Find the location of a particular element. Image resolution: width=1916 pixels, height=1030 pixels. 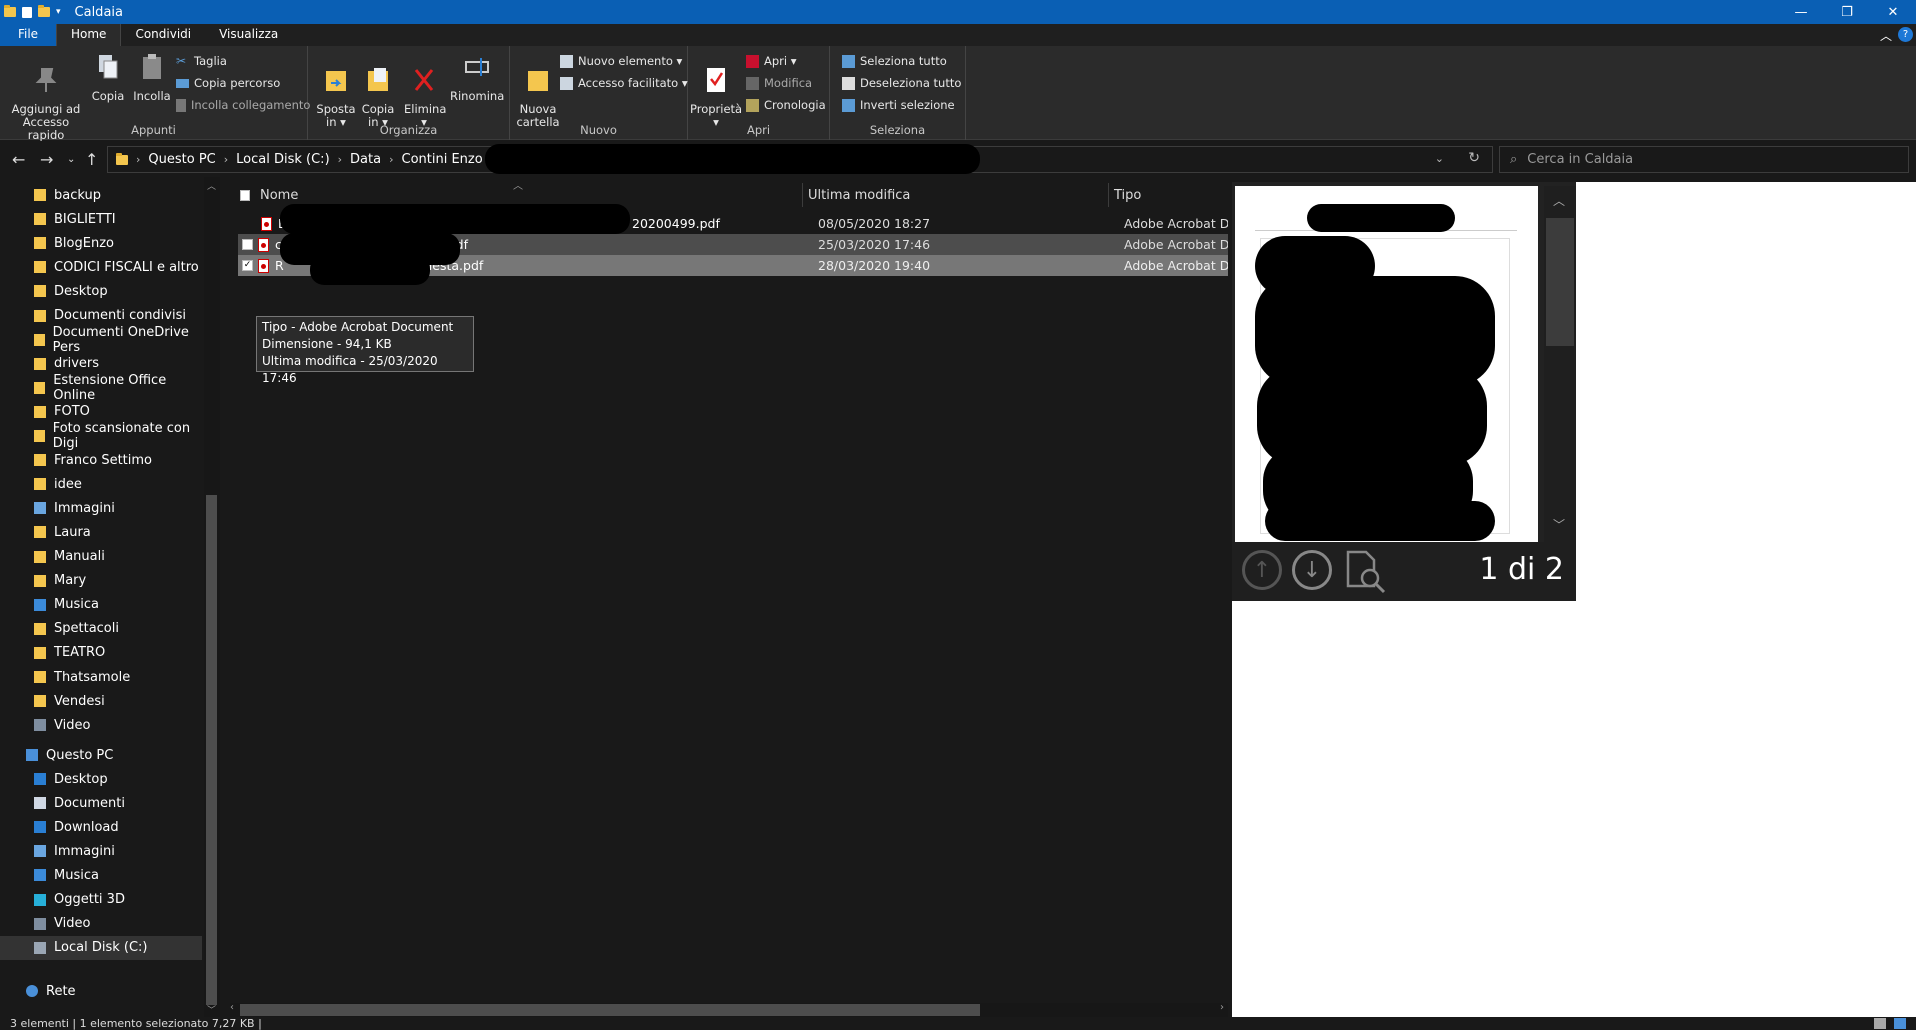

new-folder-quick-icon is located at coordinates (44, 11).